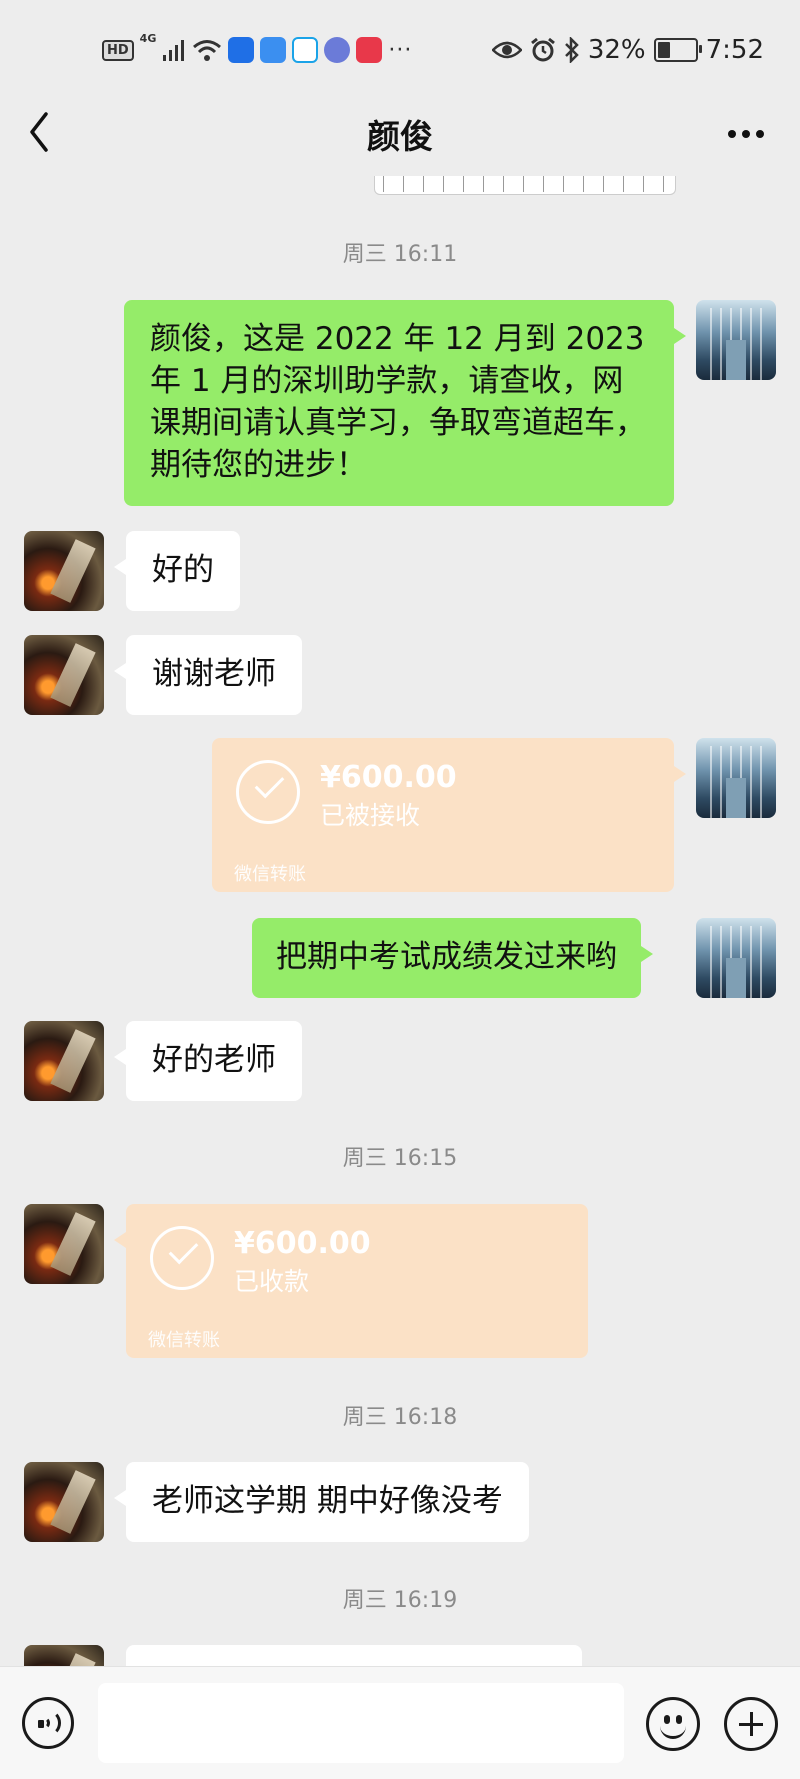 This screenshot has width=800, height=1779. Describe the element at coordinates (321, 1502) in the screenshot. I see `received-message-bubble: 老师这学期 期中好像没考` at that location.